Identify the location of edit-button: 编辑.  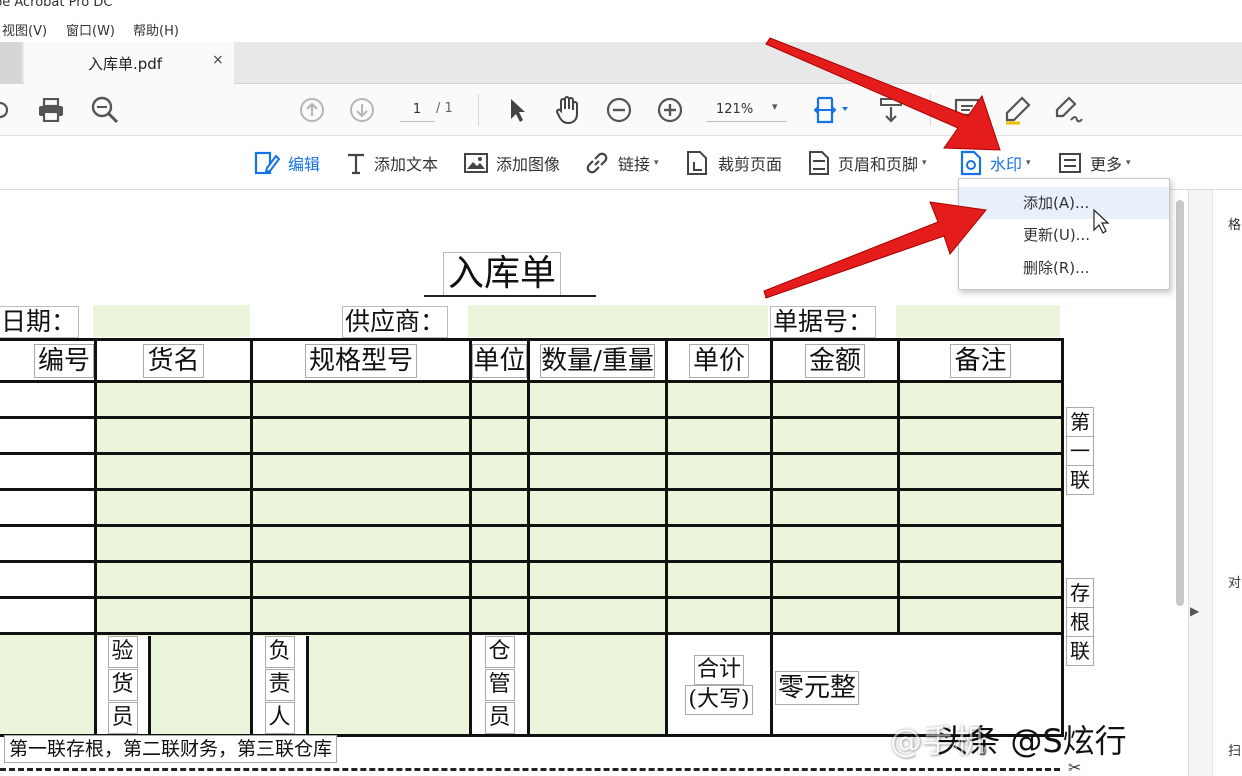
(287, 163).